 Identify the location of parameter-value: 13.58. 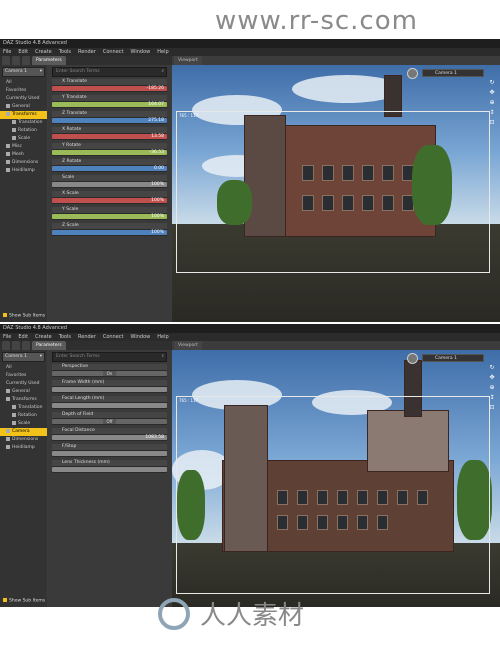
(157, 136).